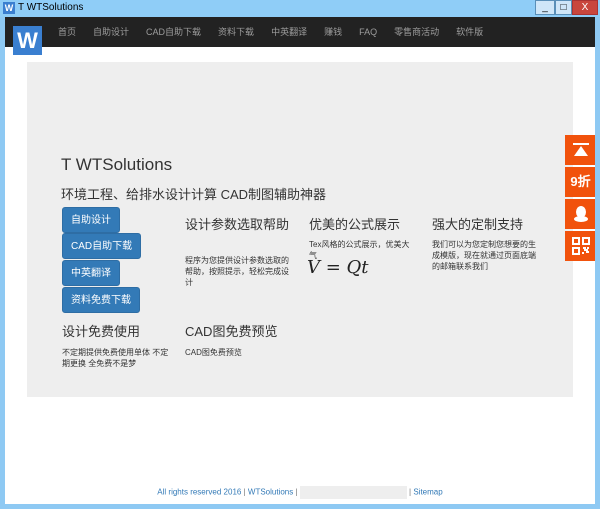  What do you see at coordinates (237, 224) in the screenshot?
I see `feature-title: 设计参数选取帮助` at bounding box center [237, 224].